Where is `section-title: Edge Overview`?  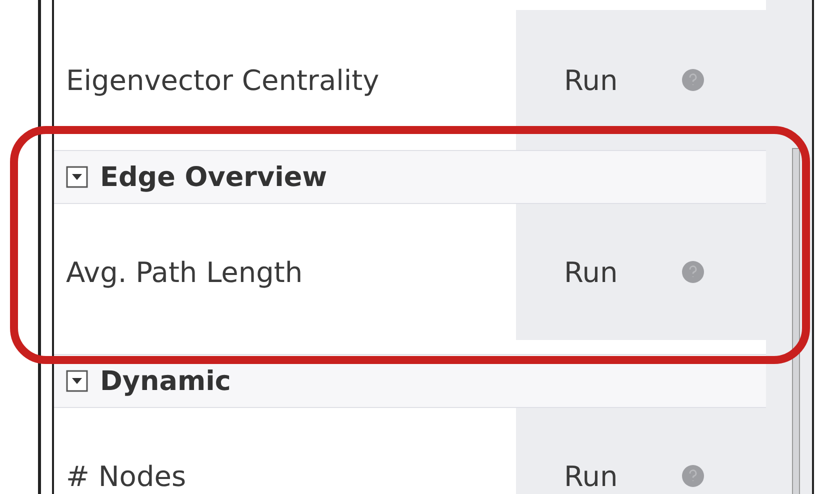 section-title: Edge Overview is located at coordinates (214, 177).